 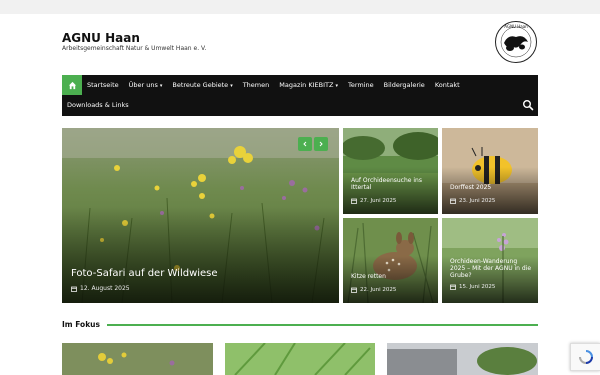 I want to click on nav-item-betreute-gebiete: Betreute Gebiete ▾, so click(x=202, y=85).